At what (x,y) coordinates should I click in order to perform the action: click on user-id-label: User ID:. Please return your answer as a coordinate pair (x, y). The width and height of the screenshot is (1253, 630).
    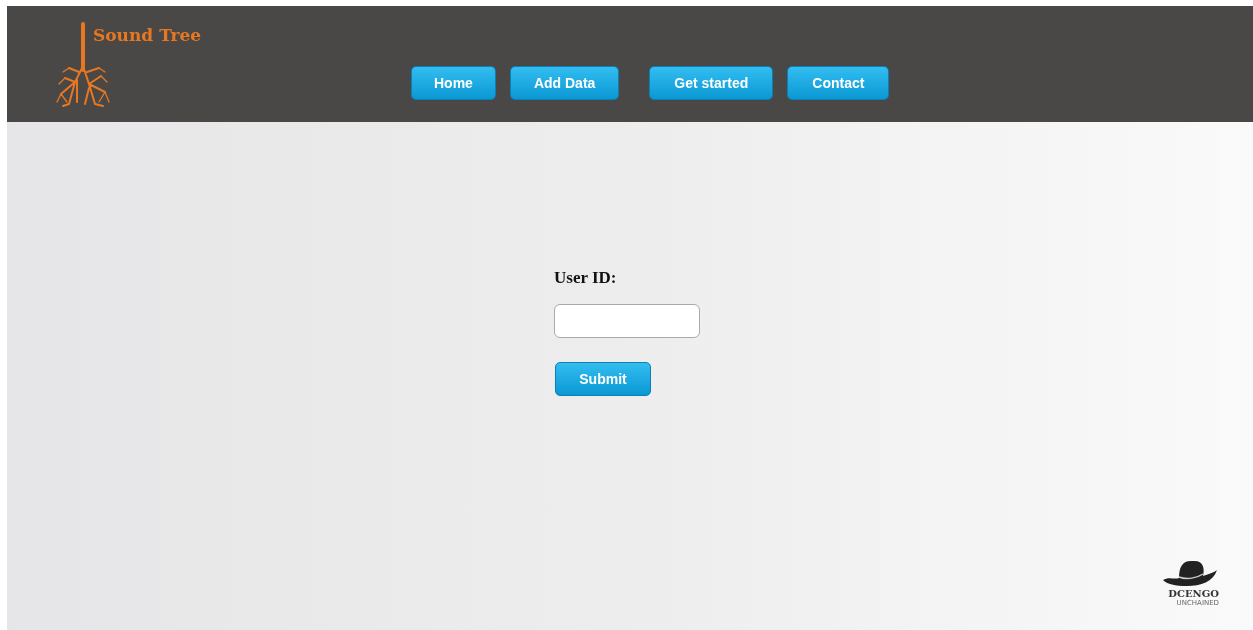
    Looking at the image, I should click on (585, 278).